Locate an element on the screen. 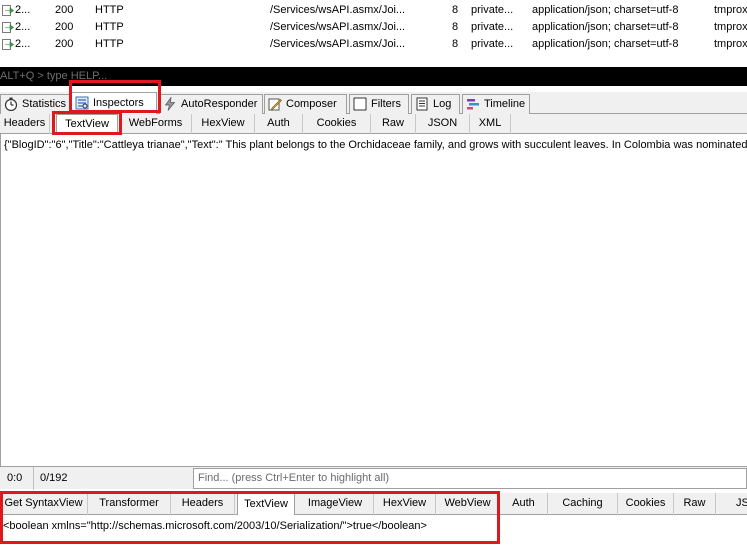 Image resolution: width=747 pixels, height=554 pixels. response-tab-imageview: ImageView is located at coordinates (335, 504).